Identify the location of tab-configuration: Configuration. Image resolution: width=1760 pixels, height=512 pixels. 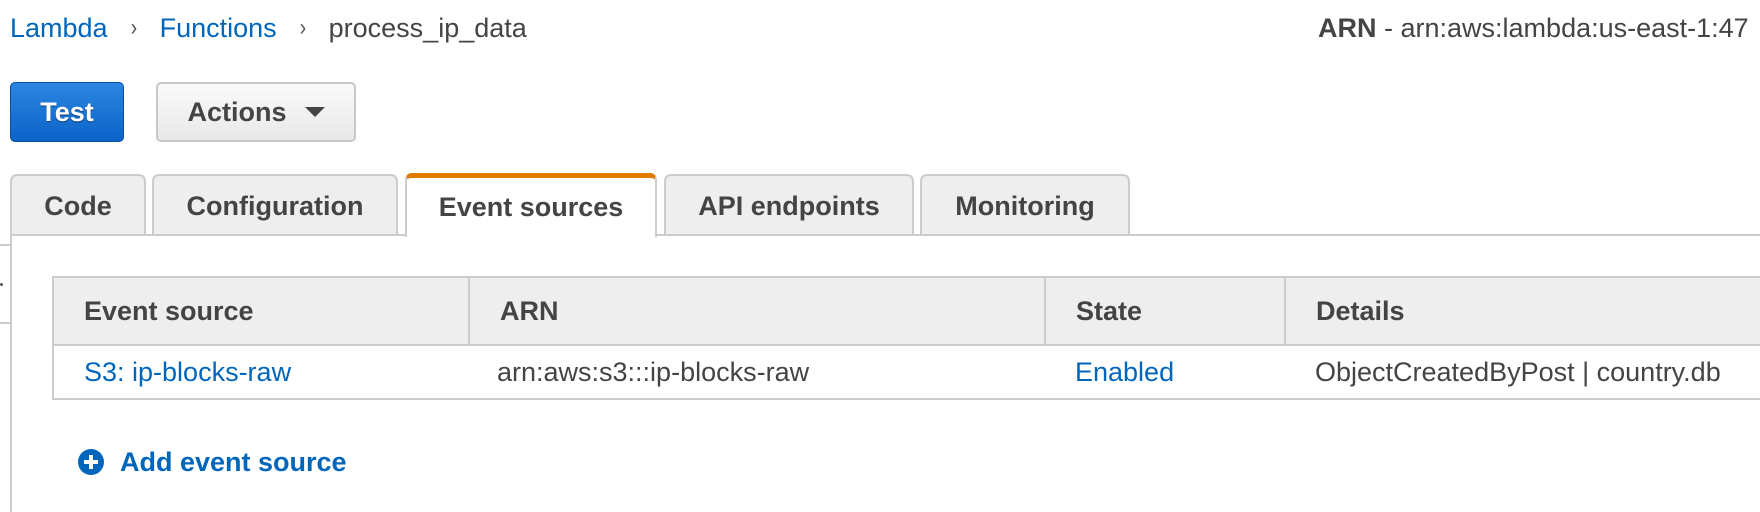
(275, 205).